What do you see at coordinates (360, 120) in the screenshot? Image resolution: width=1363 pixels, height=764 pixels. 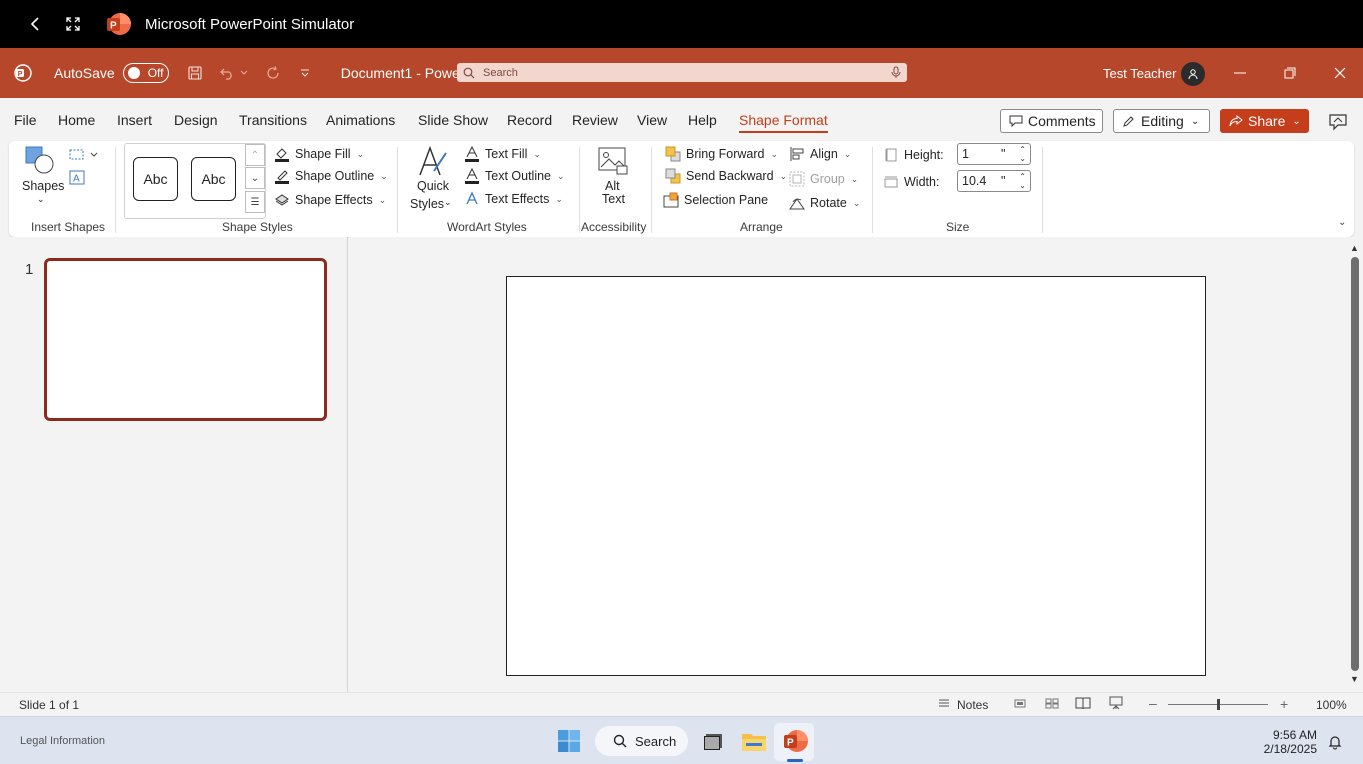 I see `tab-animations: Animations` at bounding box center [360, 120].